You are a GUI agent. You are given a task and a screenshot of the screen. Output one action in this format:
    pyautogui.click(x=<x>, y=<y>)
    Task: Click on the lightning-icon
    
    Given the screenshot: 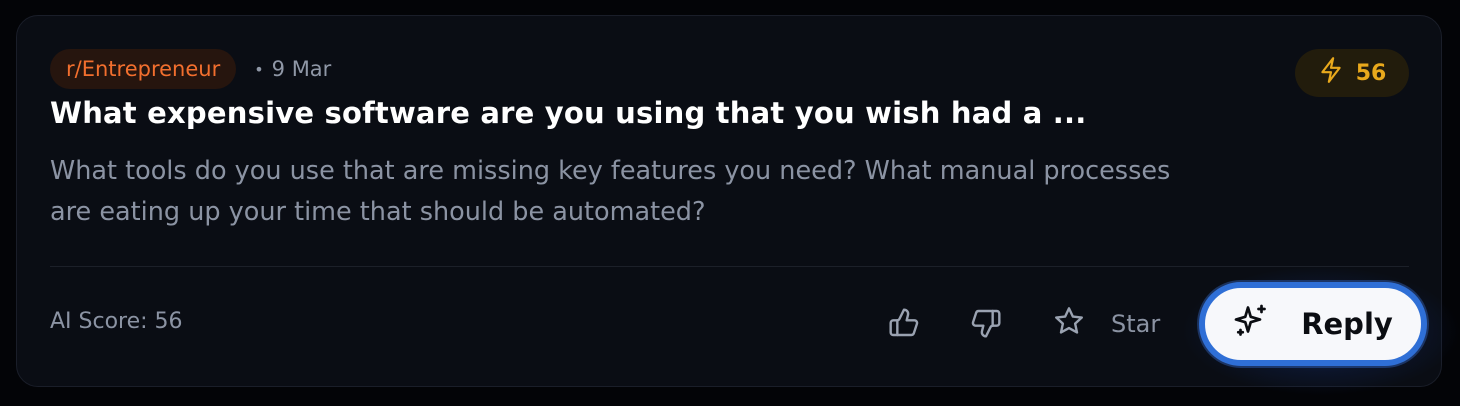 What is the action you would take?
    pyautogui.click(x=1331, y=73)
    